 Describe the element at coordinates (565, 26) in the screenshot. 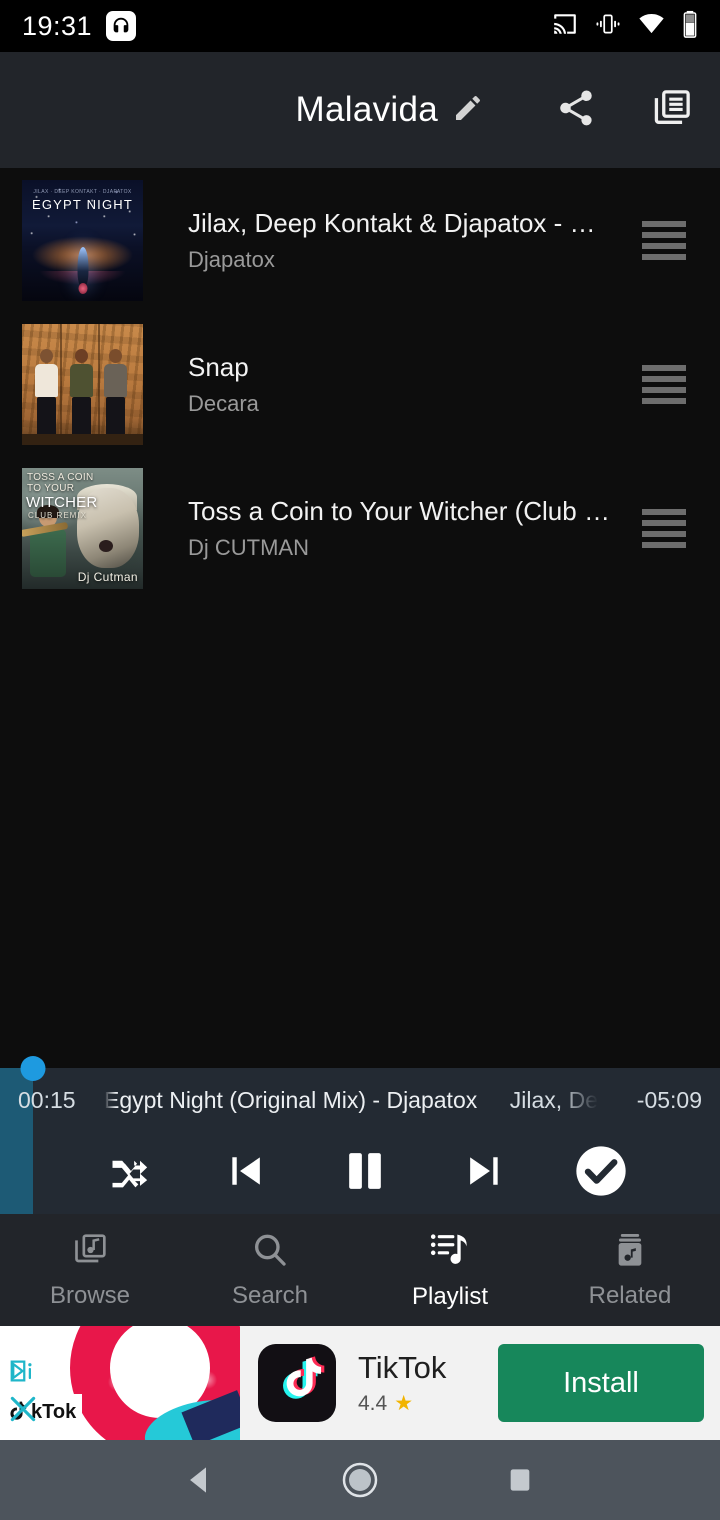

I see `cast-icon` at that location.